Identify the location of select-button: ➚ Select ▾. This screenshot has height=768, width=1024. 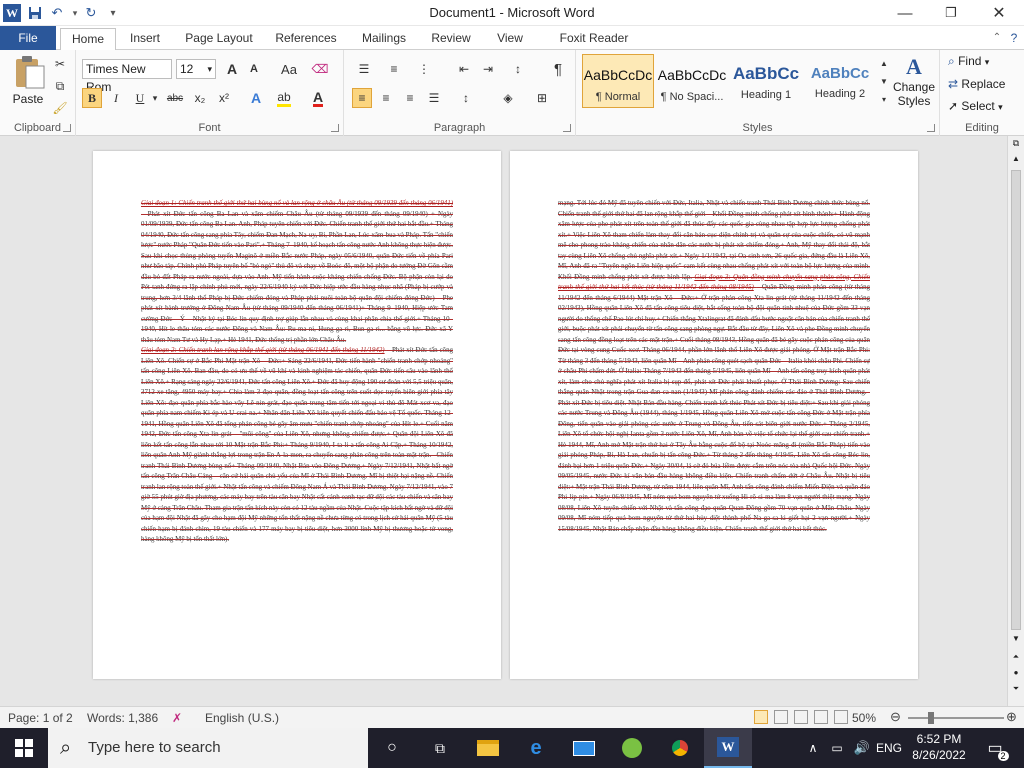
(975, 108).